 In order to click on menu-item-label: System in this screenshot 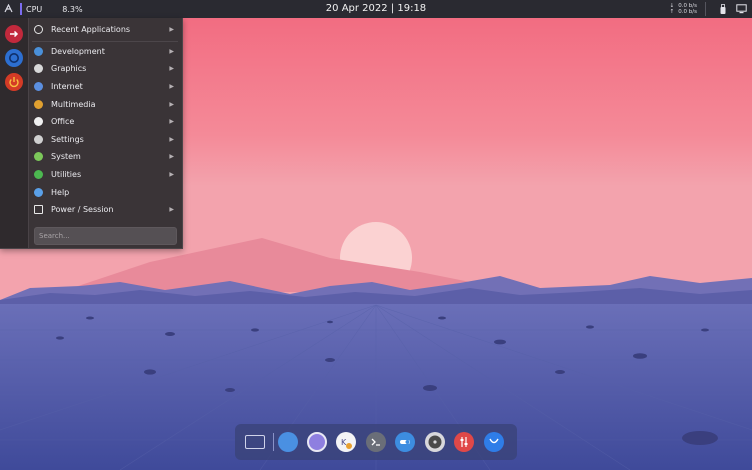, I will do `click(66, 157)`.